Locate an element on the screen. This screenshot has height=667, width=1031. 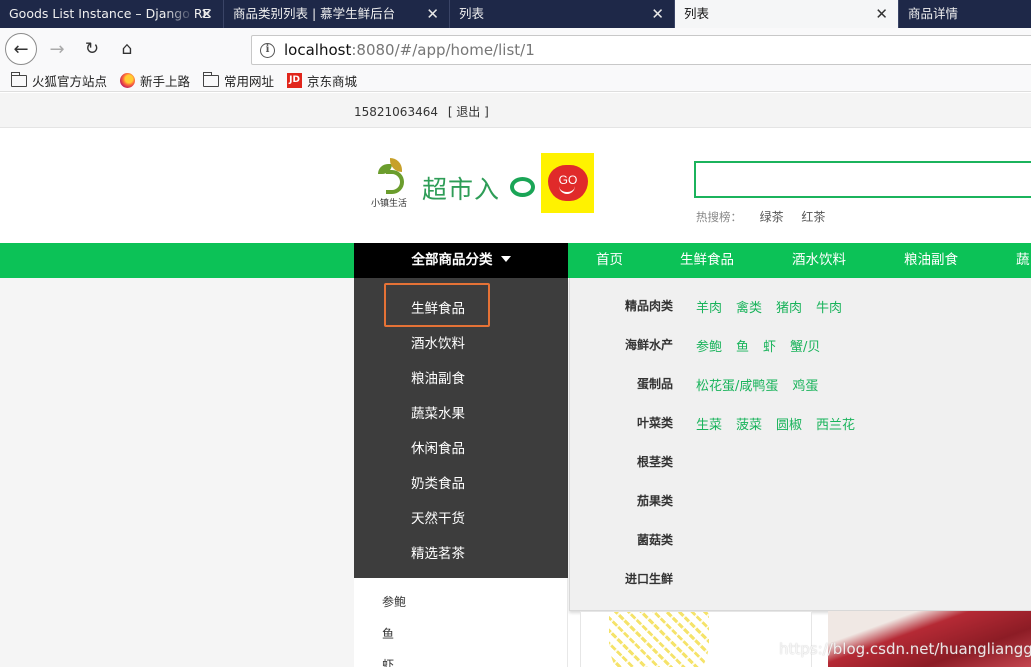
back-arrow-icon: ← is located at coordinates (21, 49).